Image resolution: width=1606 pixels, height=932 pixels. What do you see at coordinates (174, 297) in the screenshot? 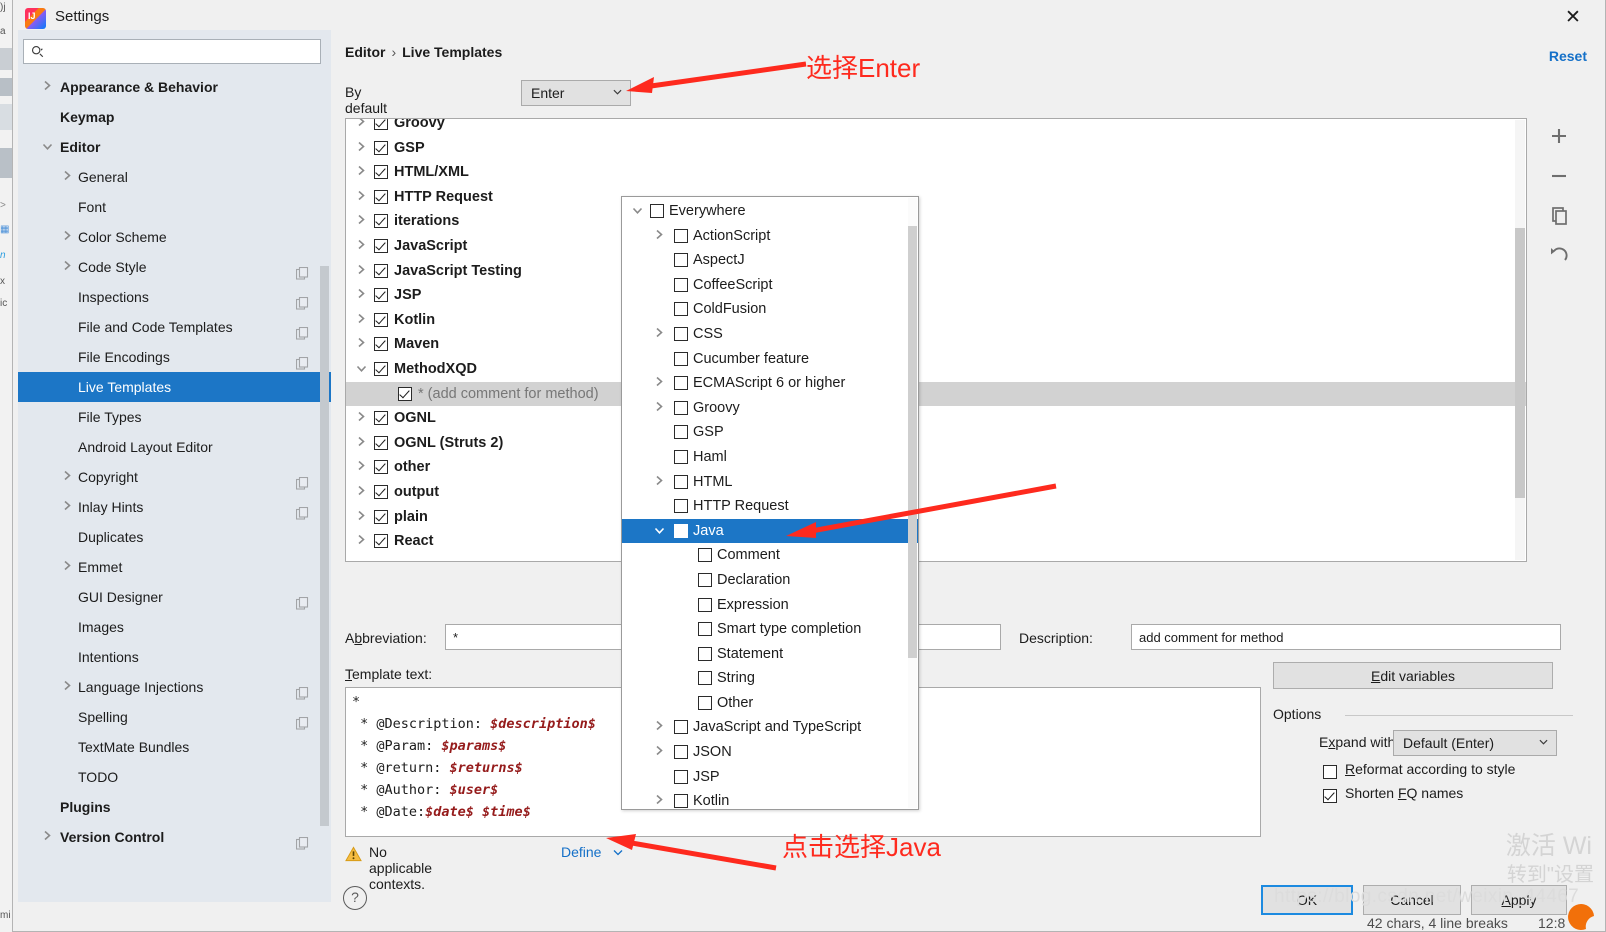
I see `sidebar-item-inspections: Inspections` at bounding box center [174, 297].